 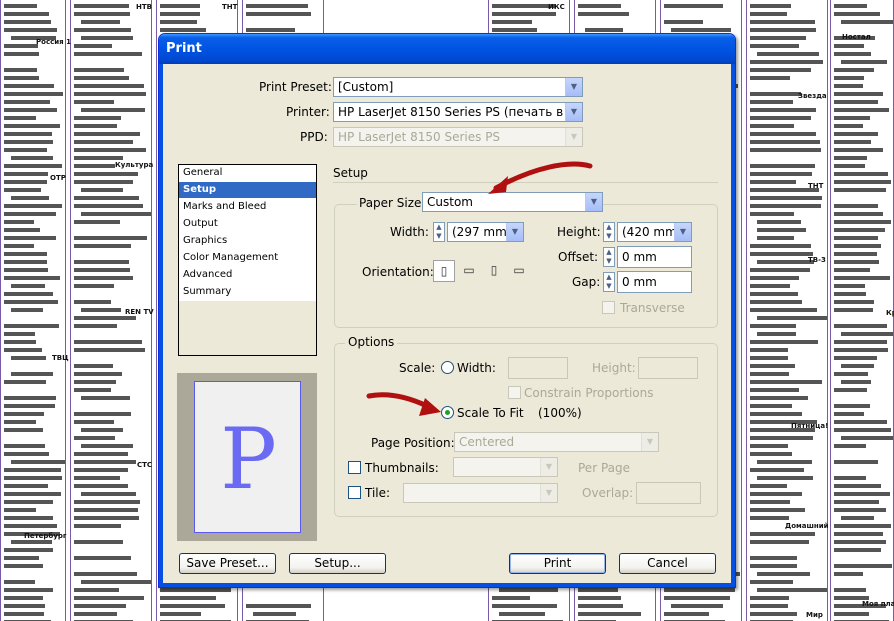 I want to click on print-button: Print, so click(x=557, y=563).